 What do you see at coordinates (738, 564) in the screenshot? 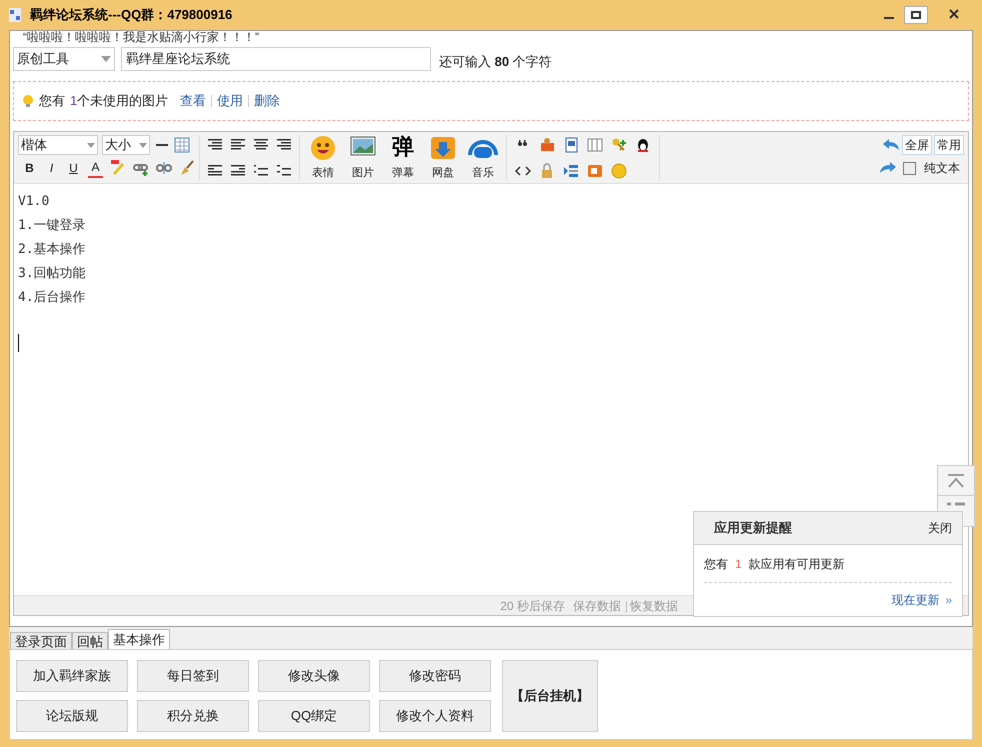
I see `popup-count: 1` at bounding box center [738, 564].